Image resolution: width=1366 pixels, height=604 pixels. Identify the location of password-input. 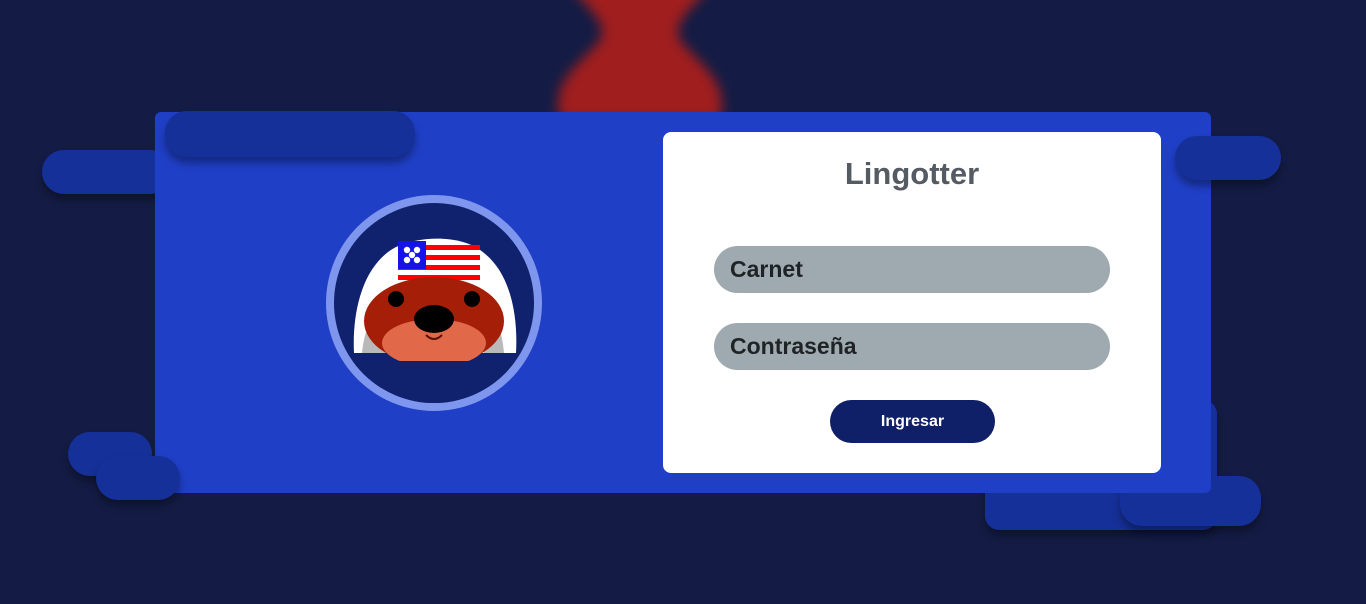
(912, 346).